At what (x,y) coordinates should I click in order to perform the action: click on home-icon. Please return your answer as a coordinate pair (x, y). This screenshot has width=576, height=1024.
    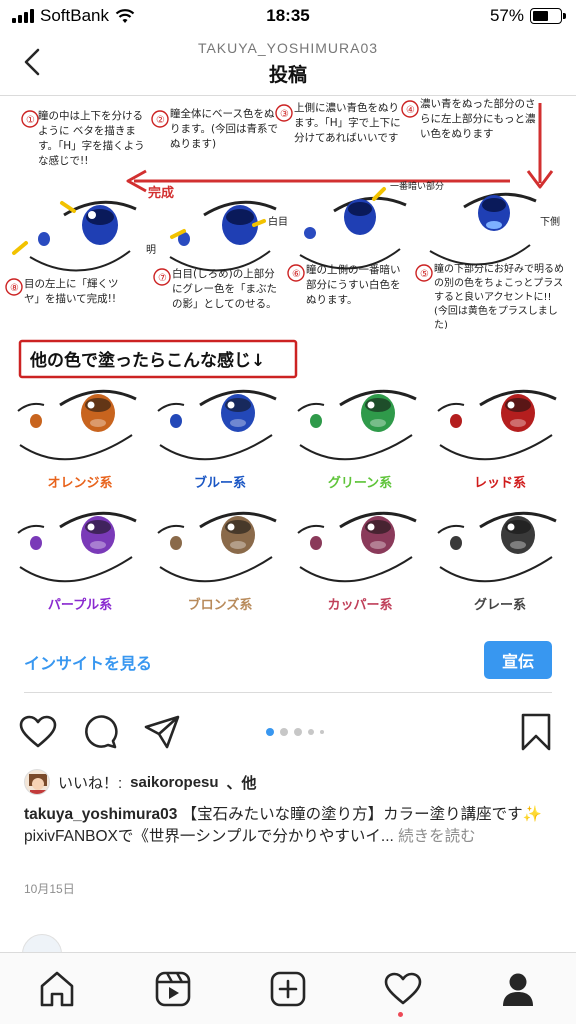
    Looking at the image, I should click on (57, 989).